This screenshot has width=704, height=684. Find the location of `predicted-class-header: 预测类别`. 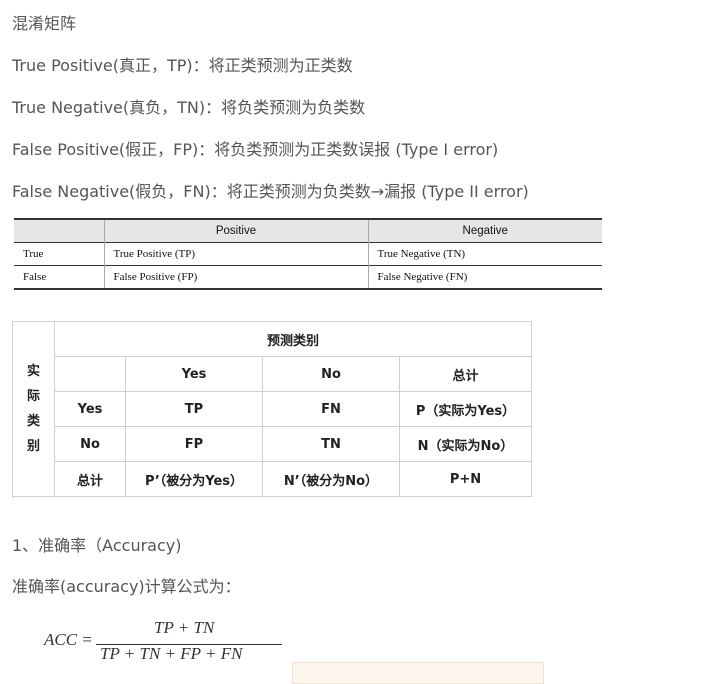

predicted-class-header: 预测类别 is located at coordinates (293, 339).